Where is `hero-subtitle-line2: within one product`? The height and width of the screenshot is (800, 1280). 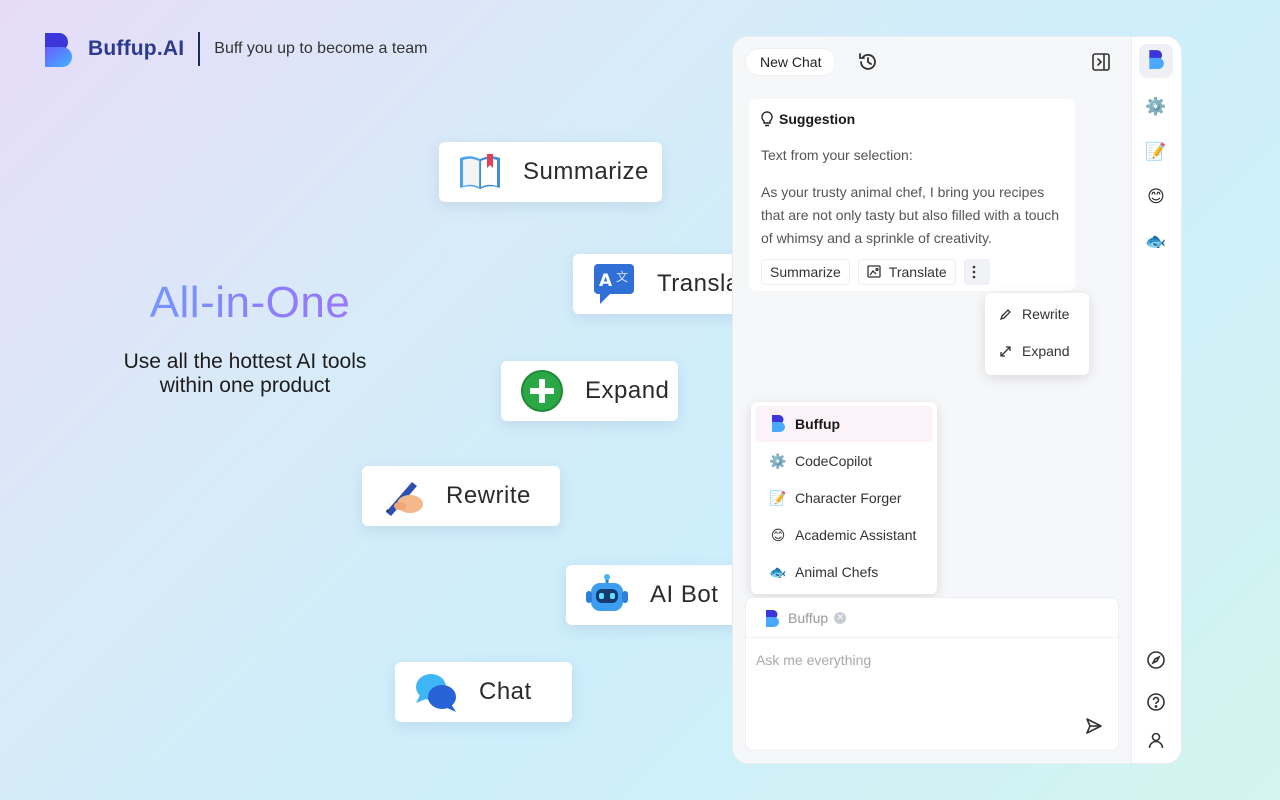 hero-subtitle-line2: within one product is located at coordinates (245, 385).